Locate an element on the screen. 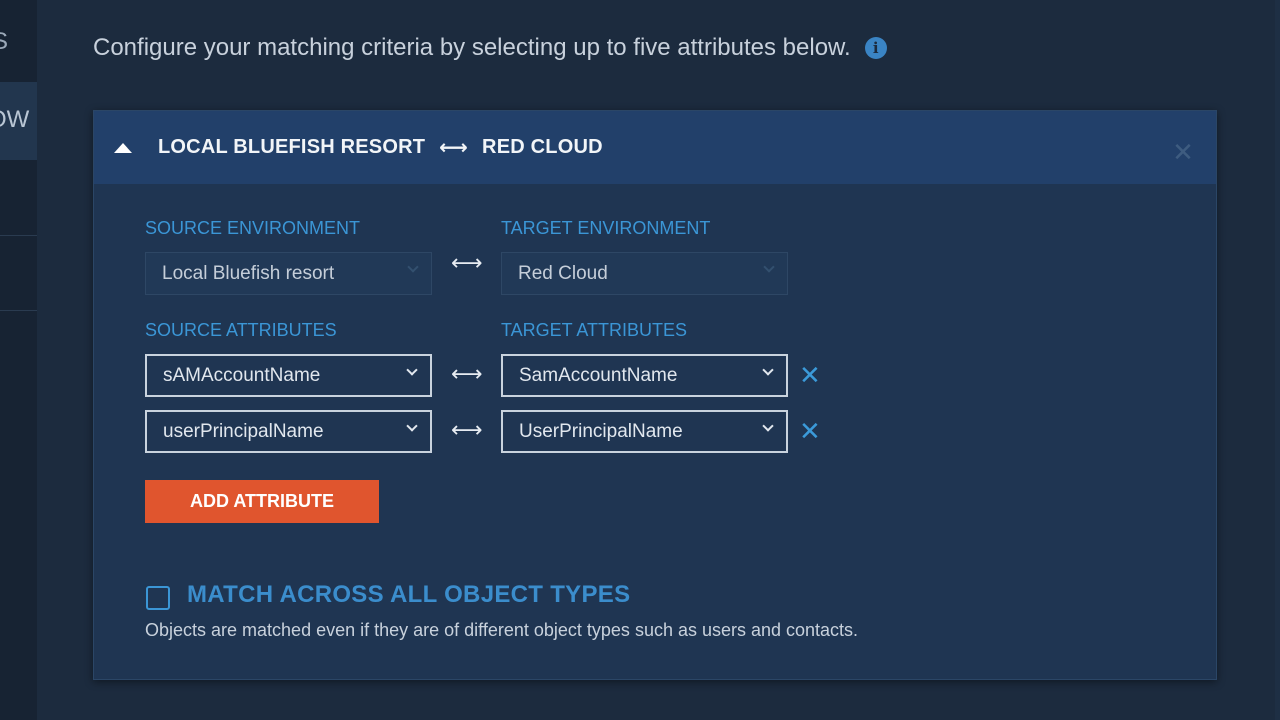  nav-item-2-active: OW is located at coordinates (18, 121).